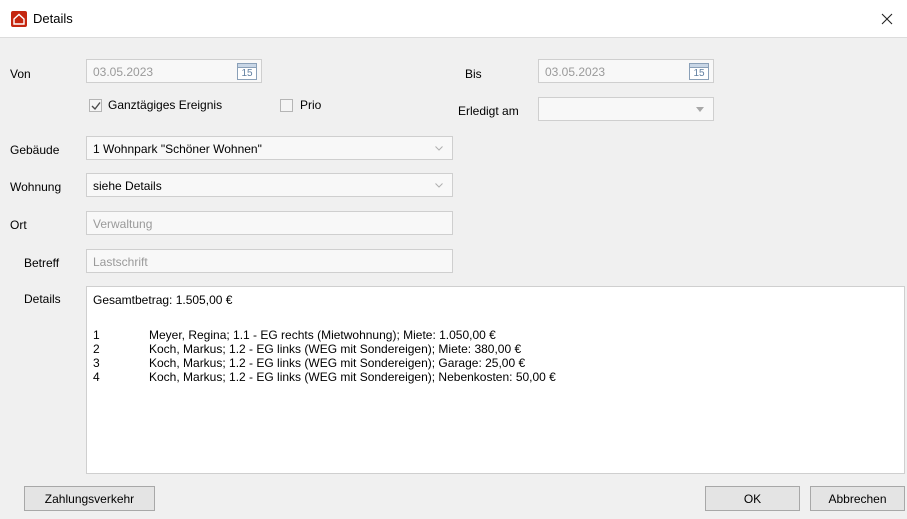 The width and height of the screenshot is (907, 519). What do you see at coordinates (96, 377) in the screenshot?
I see `entry-number: 4` at bounding box center [96, 377].